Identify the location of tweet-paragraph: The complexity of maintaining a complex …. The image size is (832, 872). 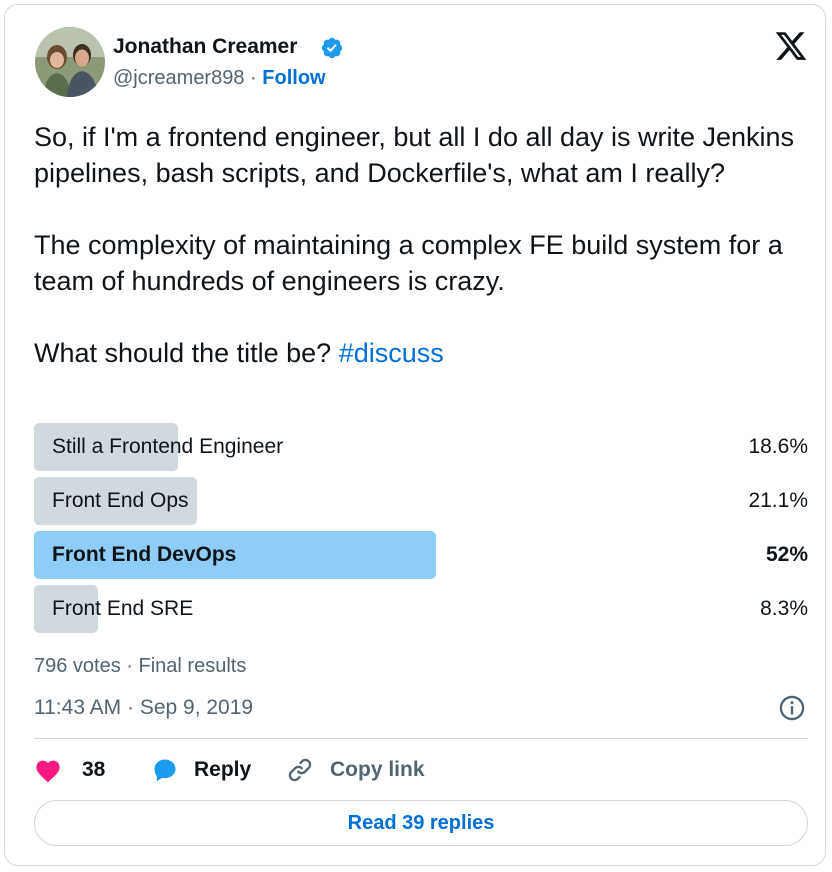
(408, 263).